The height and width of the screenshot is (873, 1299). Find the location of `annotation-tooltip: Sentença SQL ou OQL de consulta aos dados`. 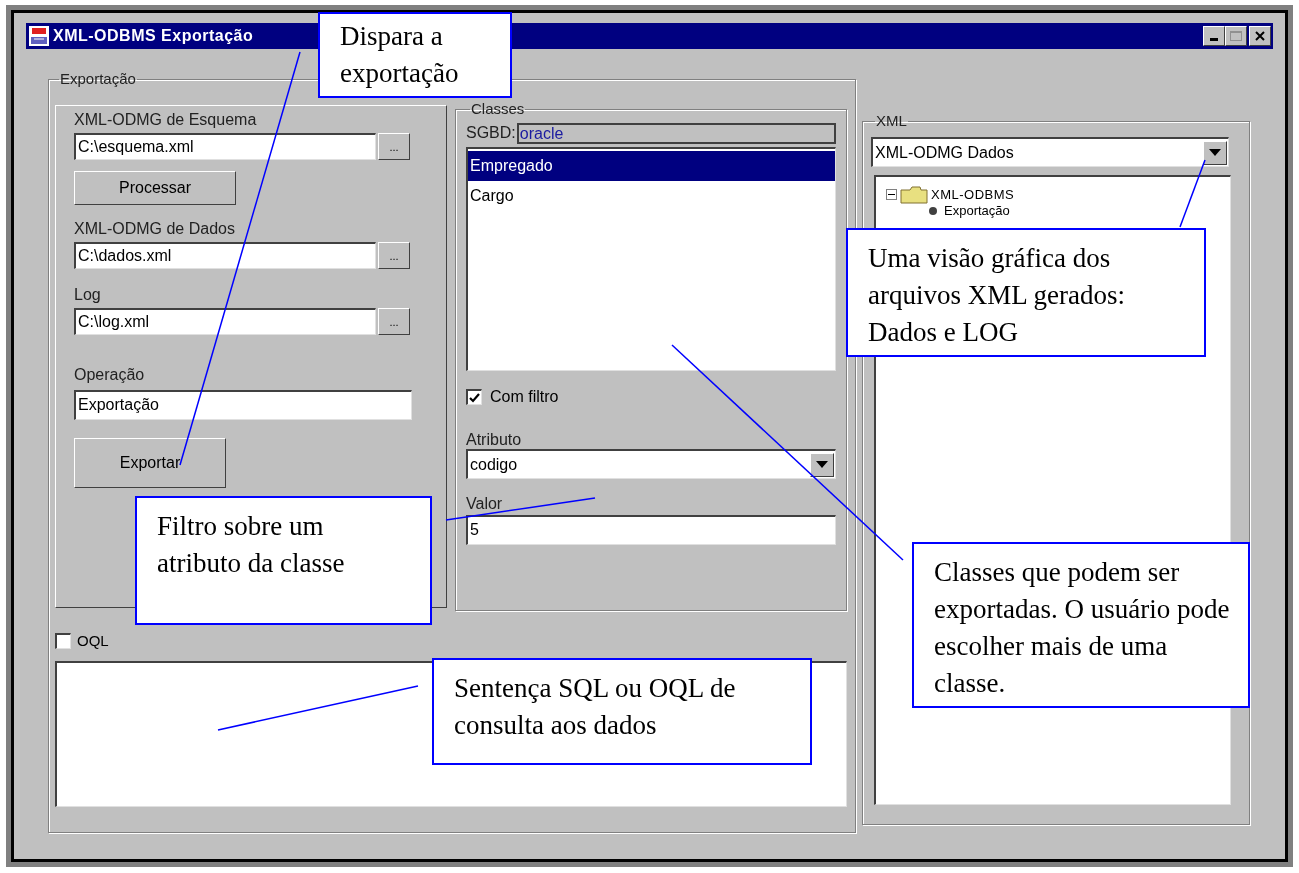

annotation-tooltip: Sentença SQL ou OQL de consulta aos dados is located at coordinates (622, 711).